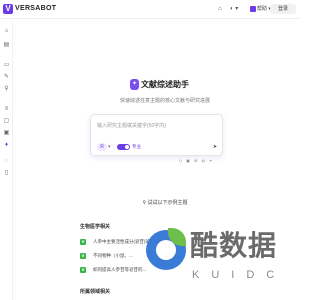  What do you see at coordinates (156, 135) in the screenshot?
I see `composer-card: R ▾ 专业 ➤` at bounding box center [156, 135].